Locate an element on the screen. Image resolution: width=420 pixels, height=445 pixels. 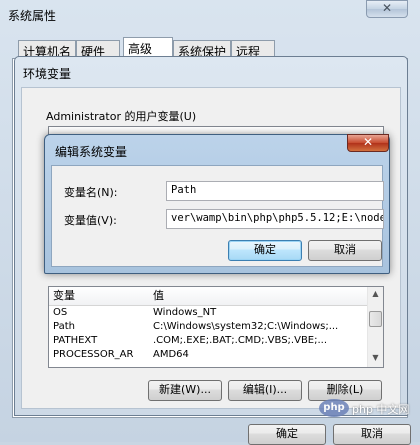
php-logo: php is located at coordinates (334, 408).